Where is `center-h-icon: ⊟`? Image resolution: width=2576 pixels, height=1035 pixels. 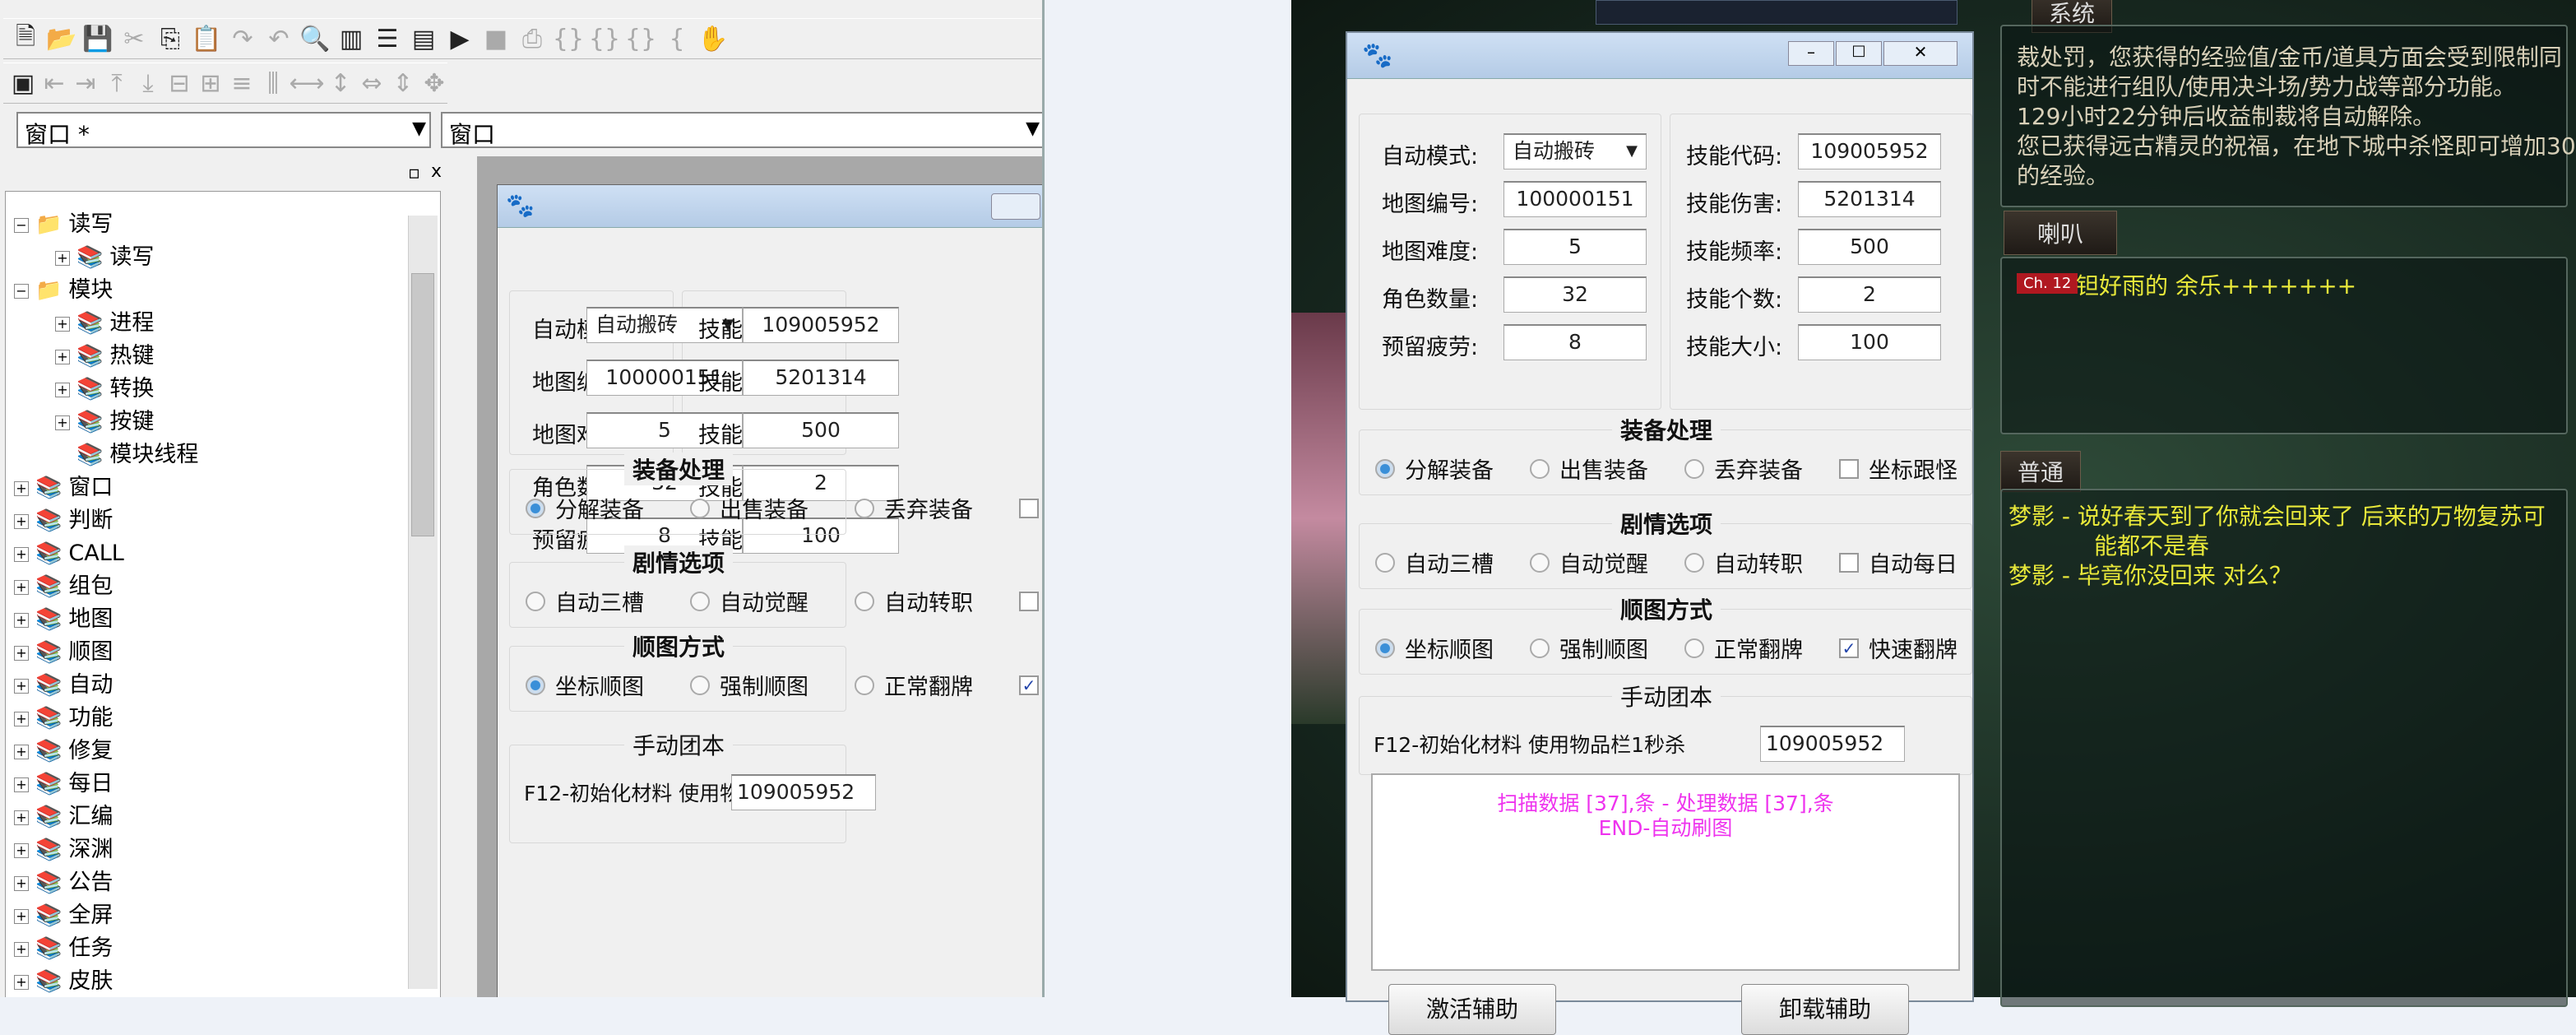
center-h-icon: ⊟ is located at coordinates (179, 83).